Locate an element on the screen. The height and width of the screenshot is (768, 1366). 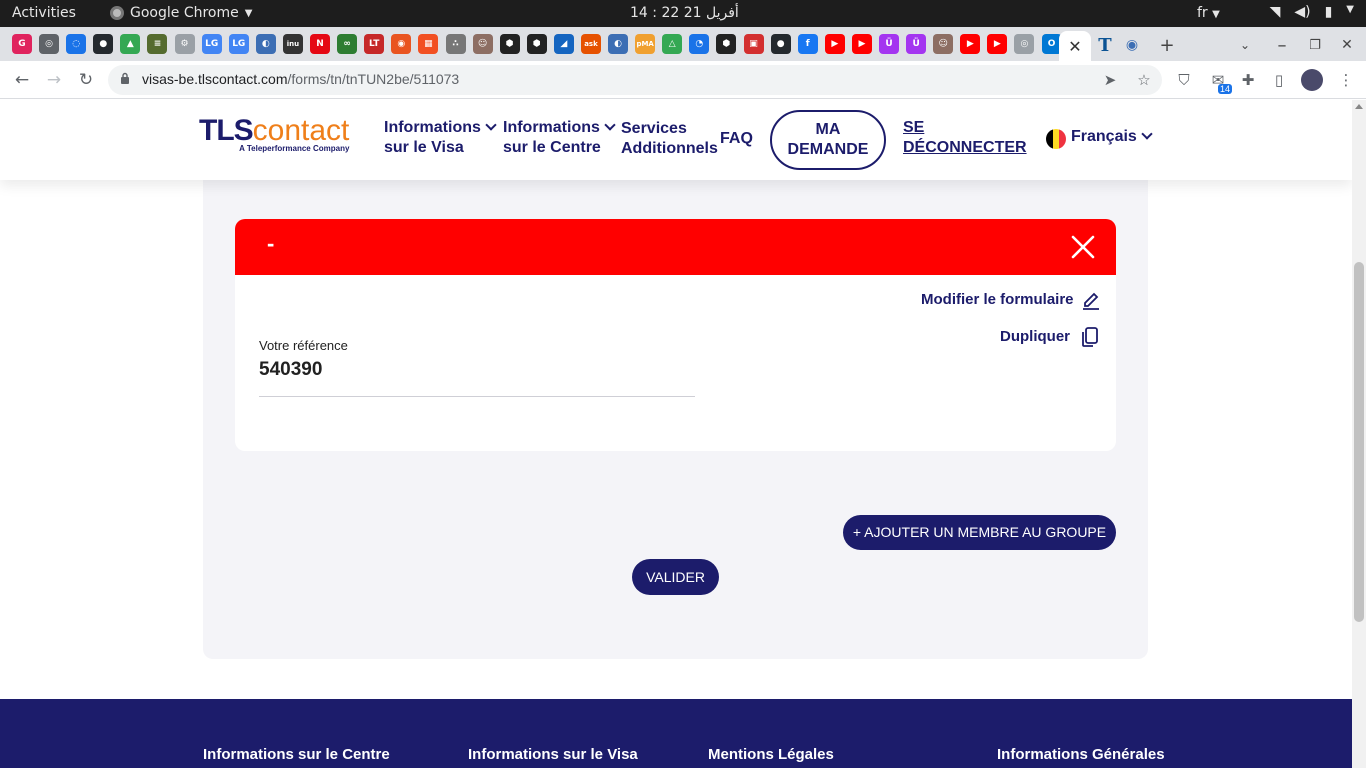
input-language: fr ▼ is located at coordinates (1208, 13).